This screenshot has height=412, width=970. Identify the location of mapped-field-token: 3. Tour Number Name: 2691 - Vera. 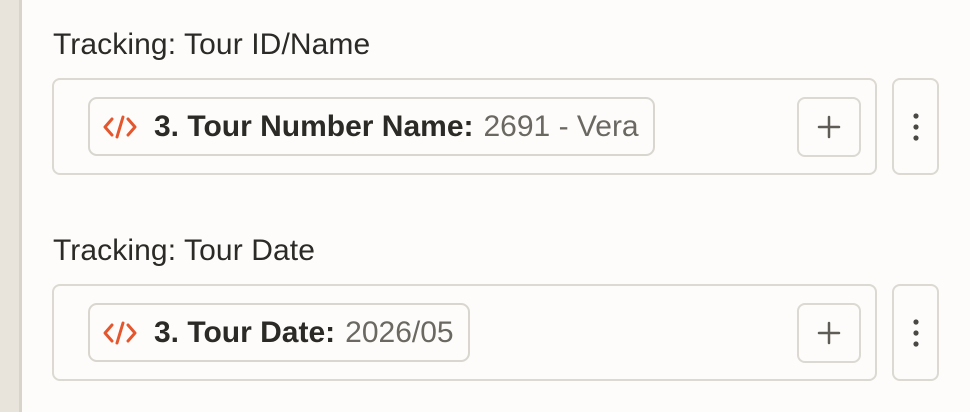
(371, 126).